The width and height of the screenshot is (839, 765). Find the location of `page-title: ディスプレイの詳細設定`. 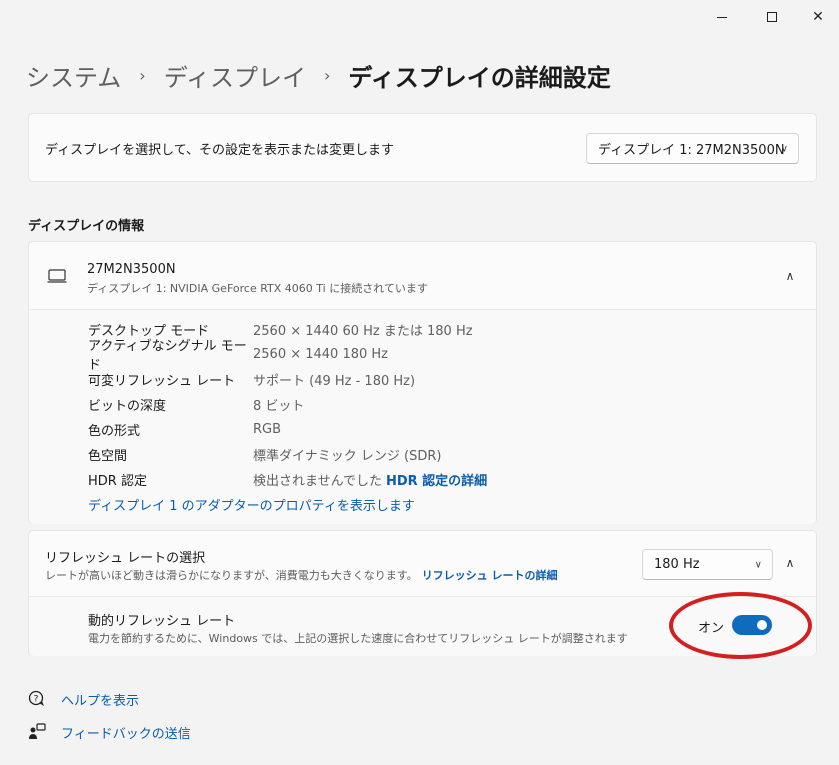

page-title: ディスプレイの詳細設定 is located at coordinates (479, 77).